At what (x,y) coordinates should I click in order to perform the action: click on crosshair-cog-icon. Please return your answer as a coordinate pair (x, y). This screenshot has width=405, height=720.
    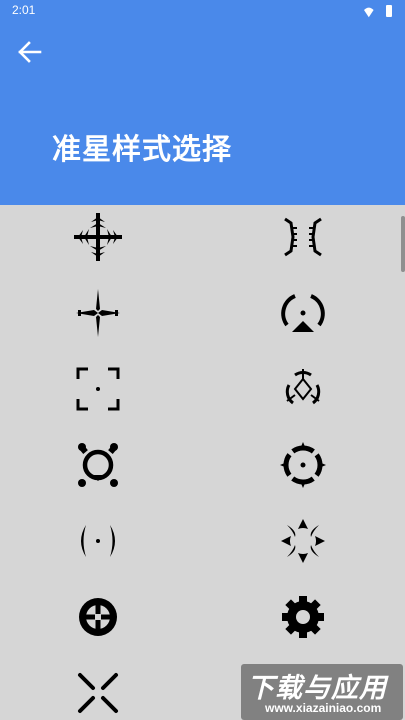
    Looking at the image, I should click on (303, 617).